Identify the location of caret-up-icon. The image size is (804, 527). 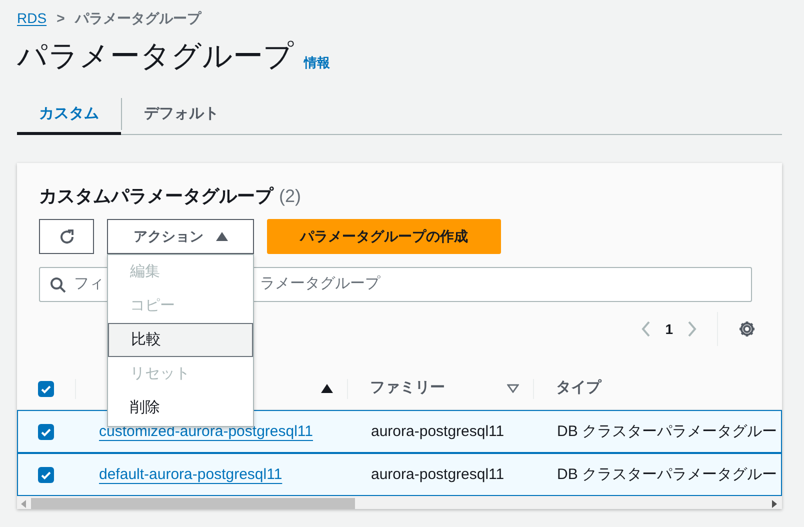
(222, 236).